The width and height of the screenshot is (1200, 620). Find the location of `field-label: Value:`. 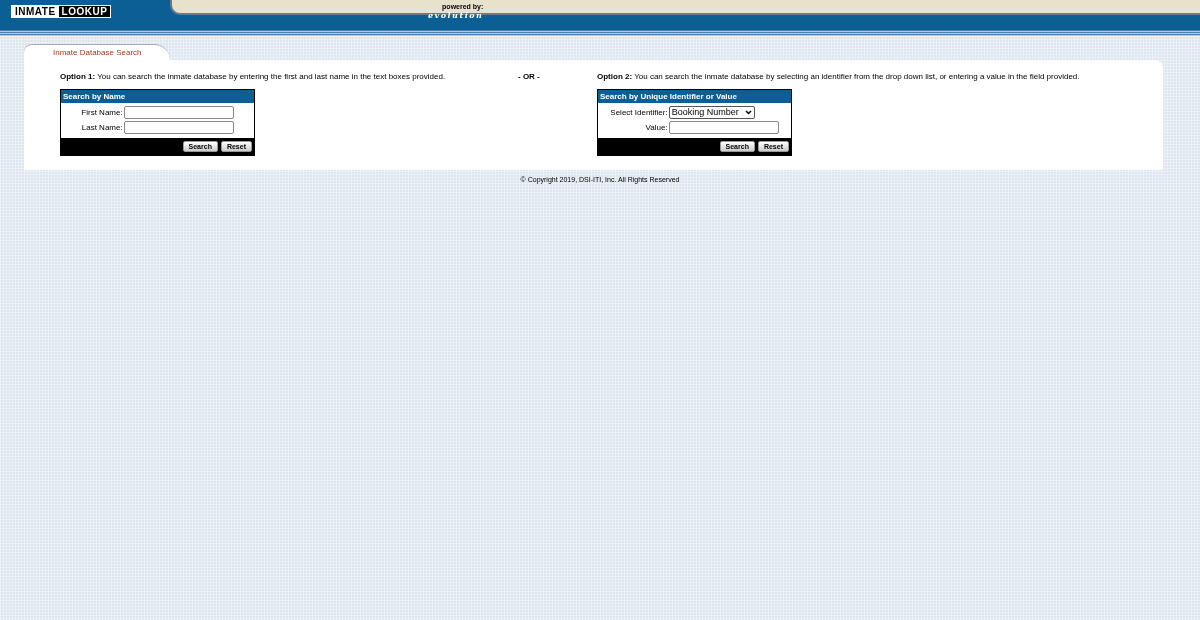

field-label: Value: is located at coordinates (656, 127).